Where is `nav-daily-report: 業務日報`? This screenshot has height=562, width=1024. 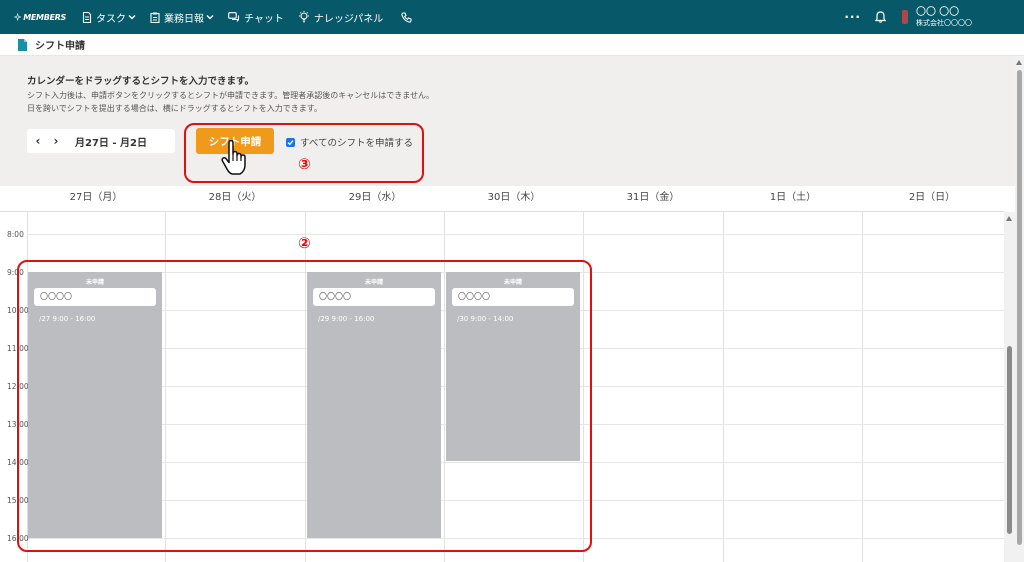
nav-daily-report: 業務日報 is located at coordinates (182, 17).